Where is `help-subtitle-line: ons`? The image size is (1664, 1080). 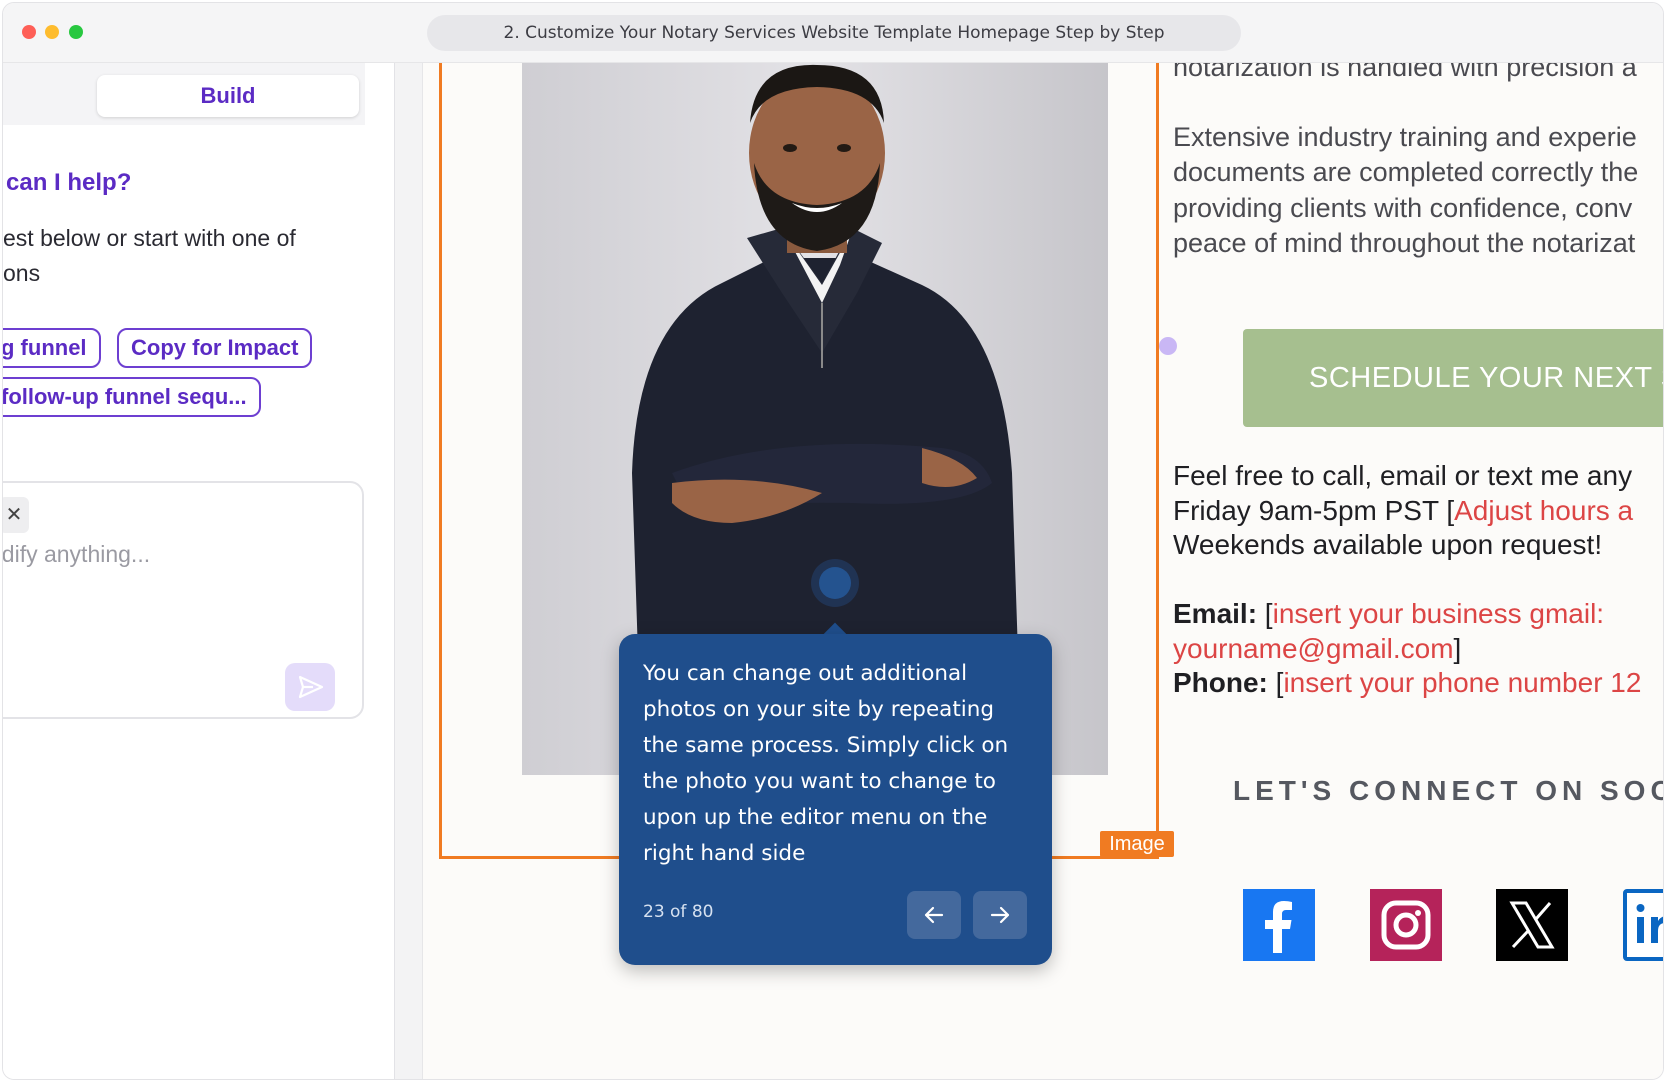
help-subtitle-line: ons is located at coordinates (22, 273).